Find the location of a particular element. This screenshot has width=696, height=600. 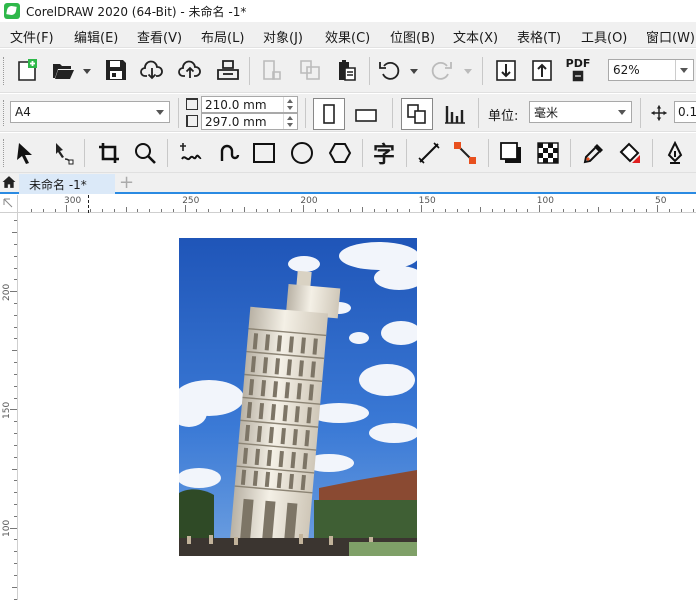

menu-object: 对象(J) is located at coordinates (283, 36).